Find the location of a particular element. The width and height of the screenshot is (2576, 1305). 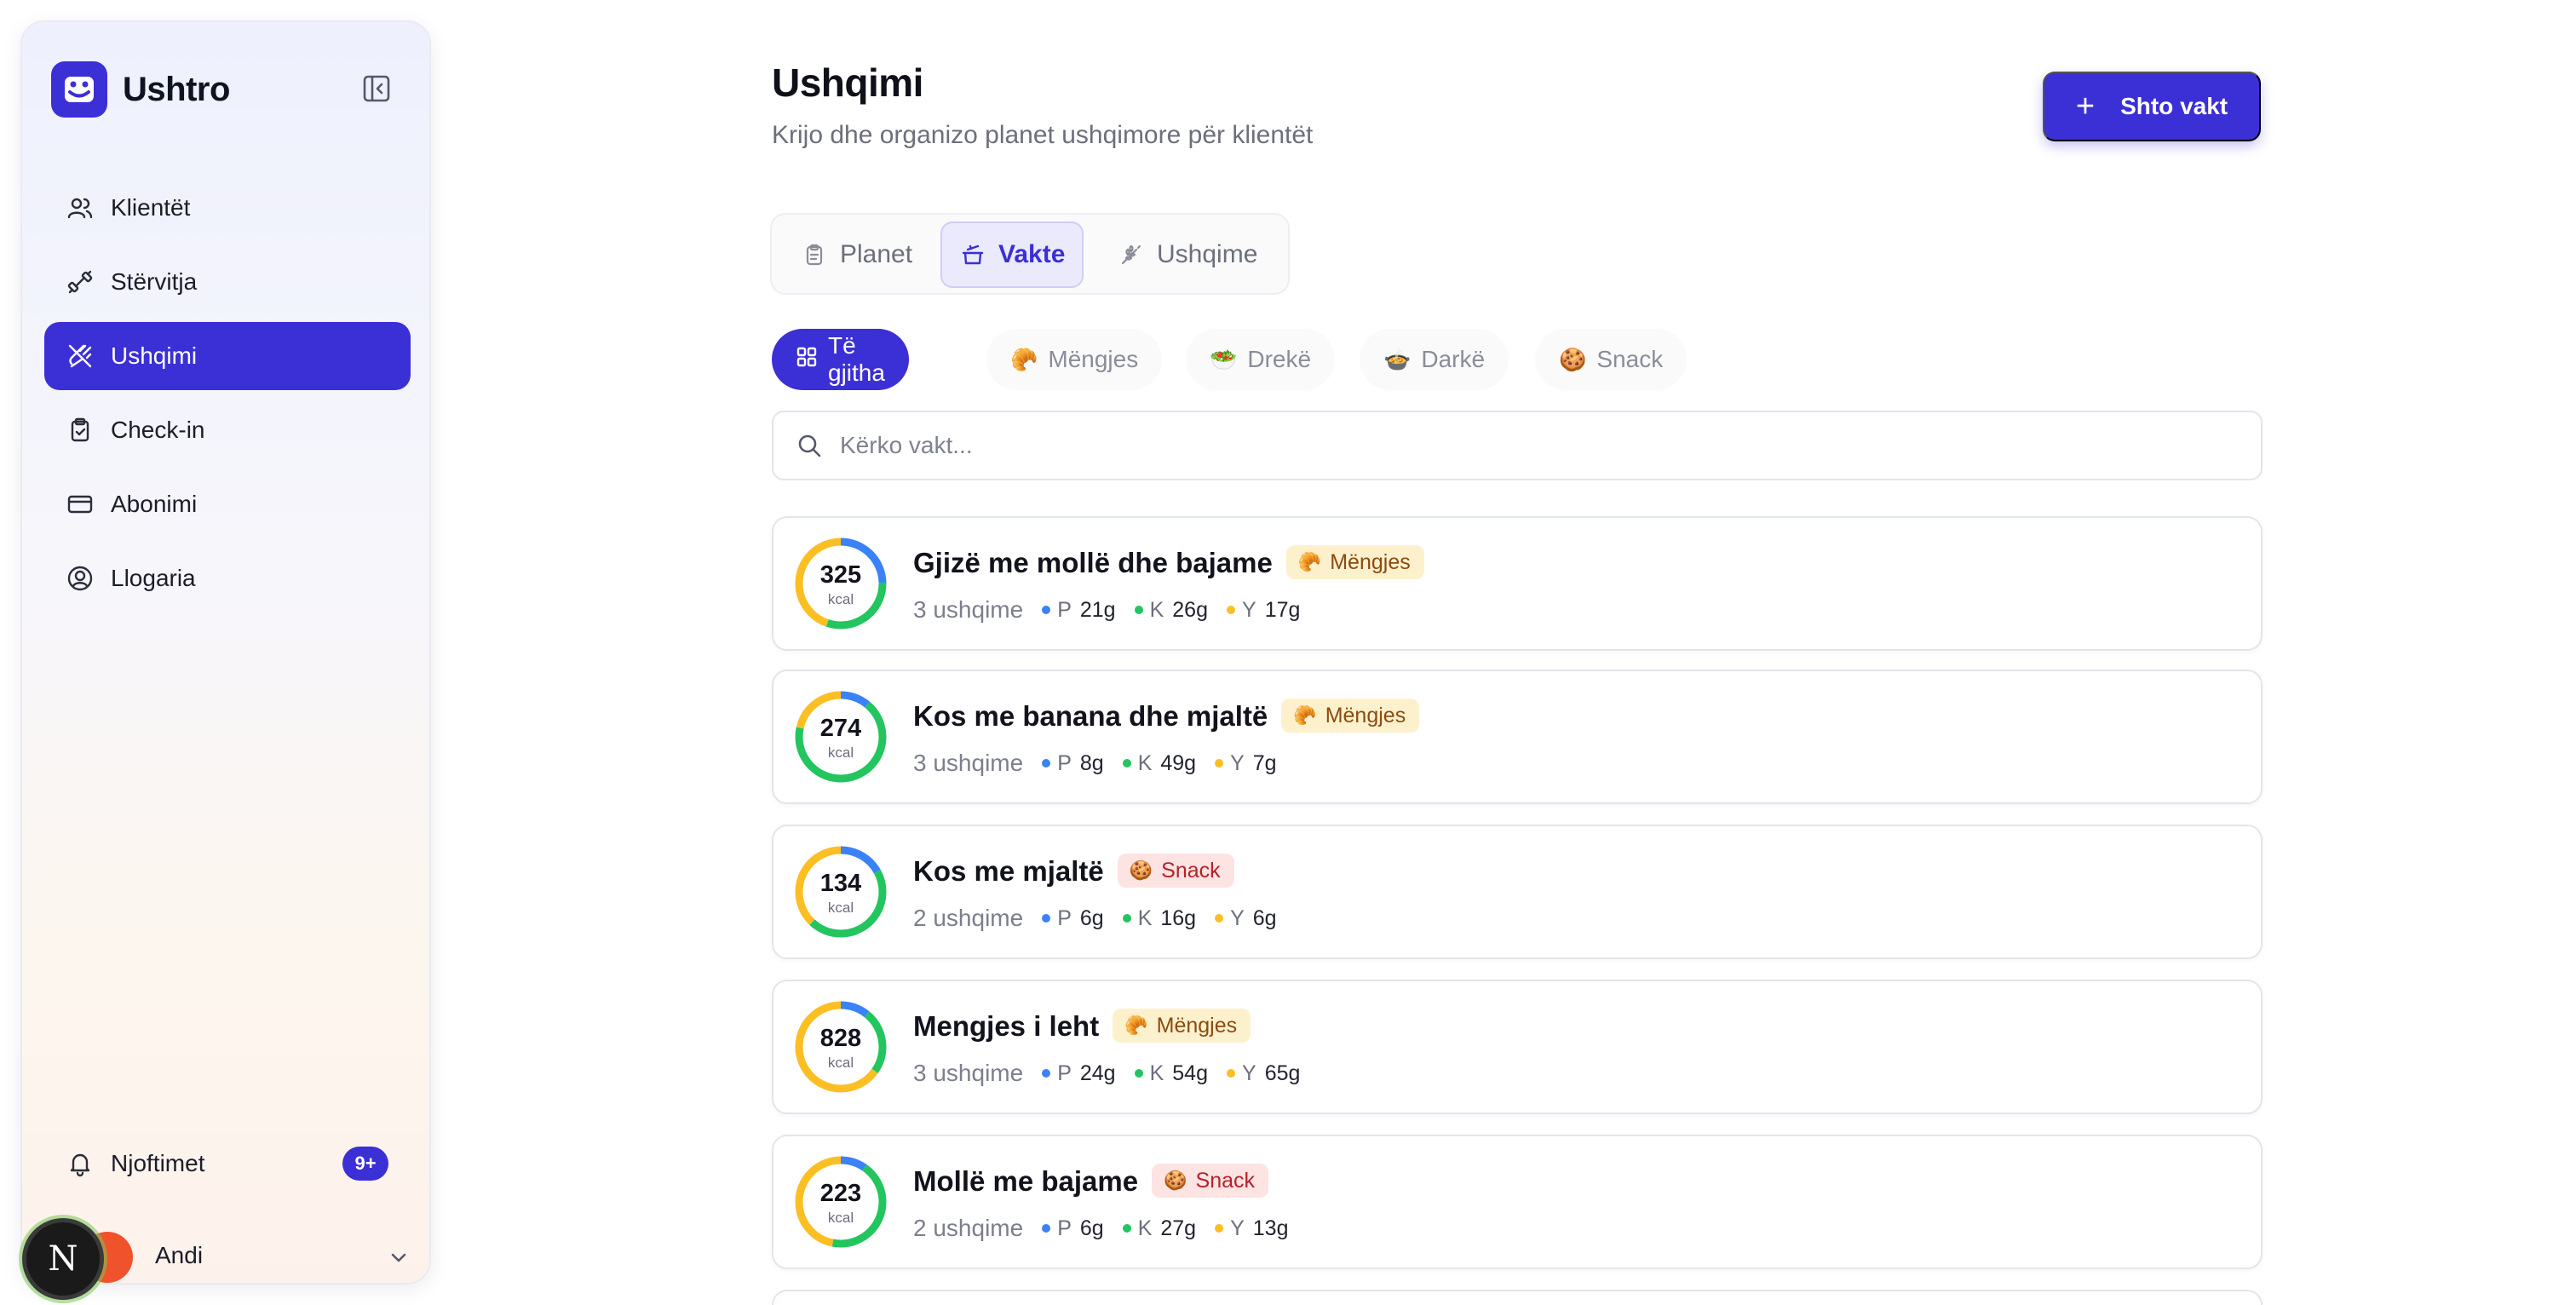

macro-fat: Y 6g is located at coordinates (1246, 918).